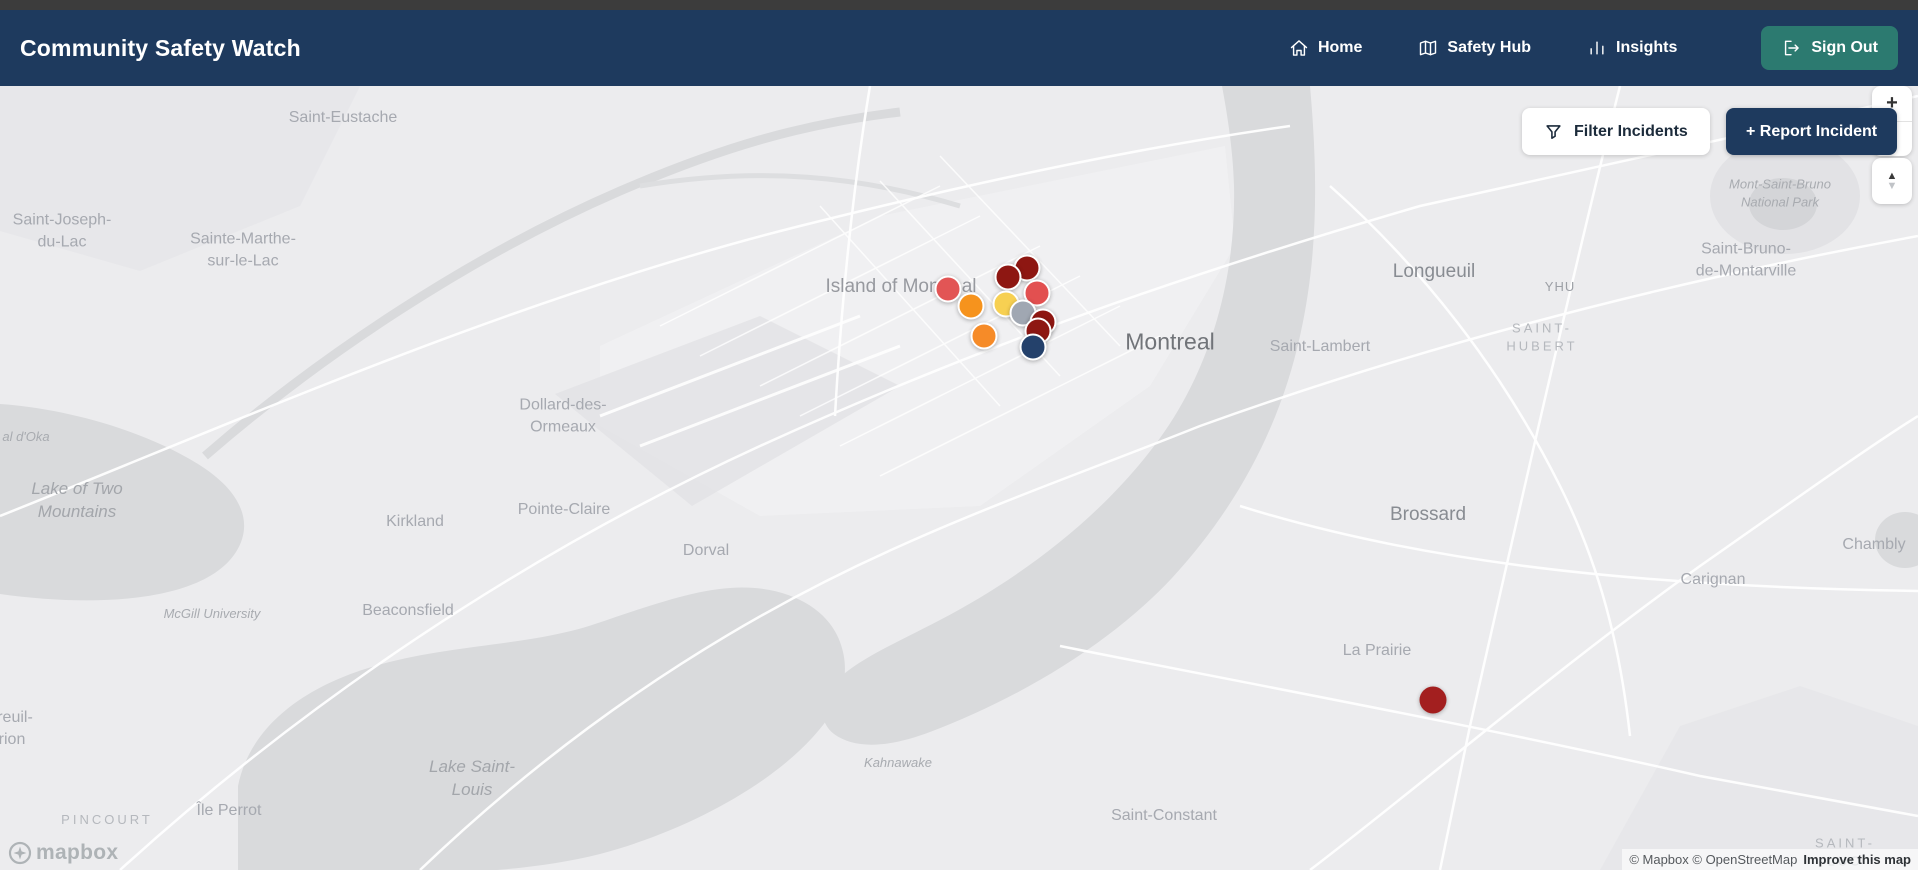  I want to click on attribution-text: © Mapbox © OpenStreetMap, so click(1713, 859).